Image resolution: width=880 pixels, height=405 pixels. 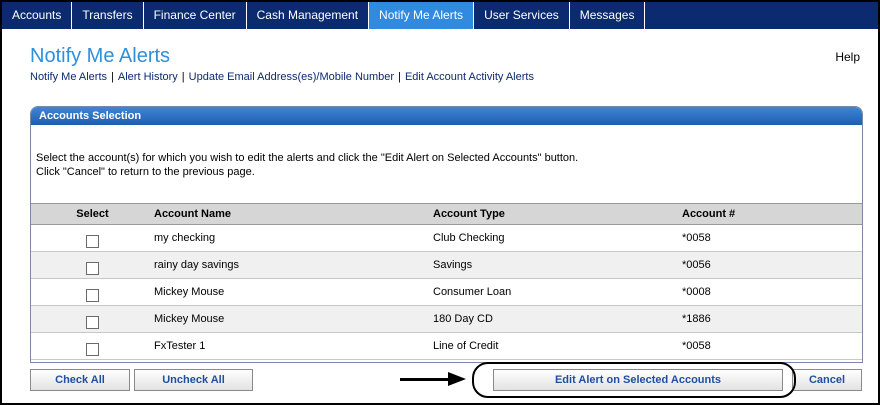 I want to click on column-header-select: Select, so click(x=92, y=214).